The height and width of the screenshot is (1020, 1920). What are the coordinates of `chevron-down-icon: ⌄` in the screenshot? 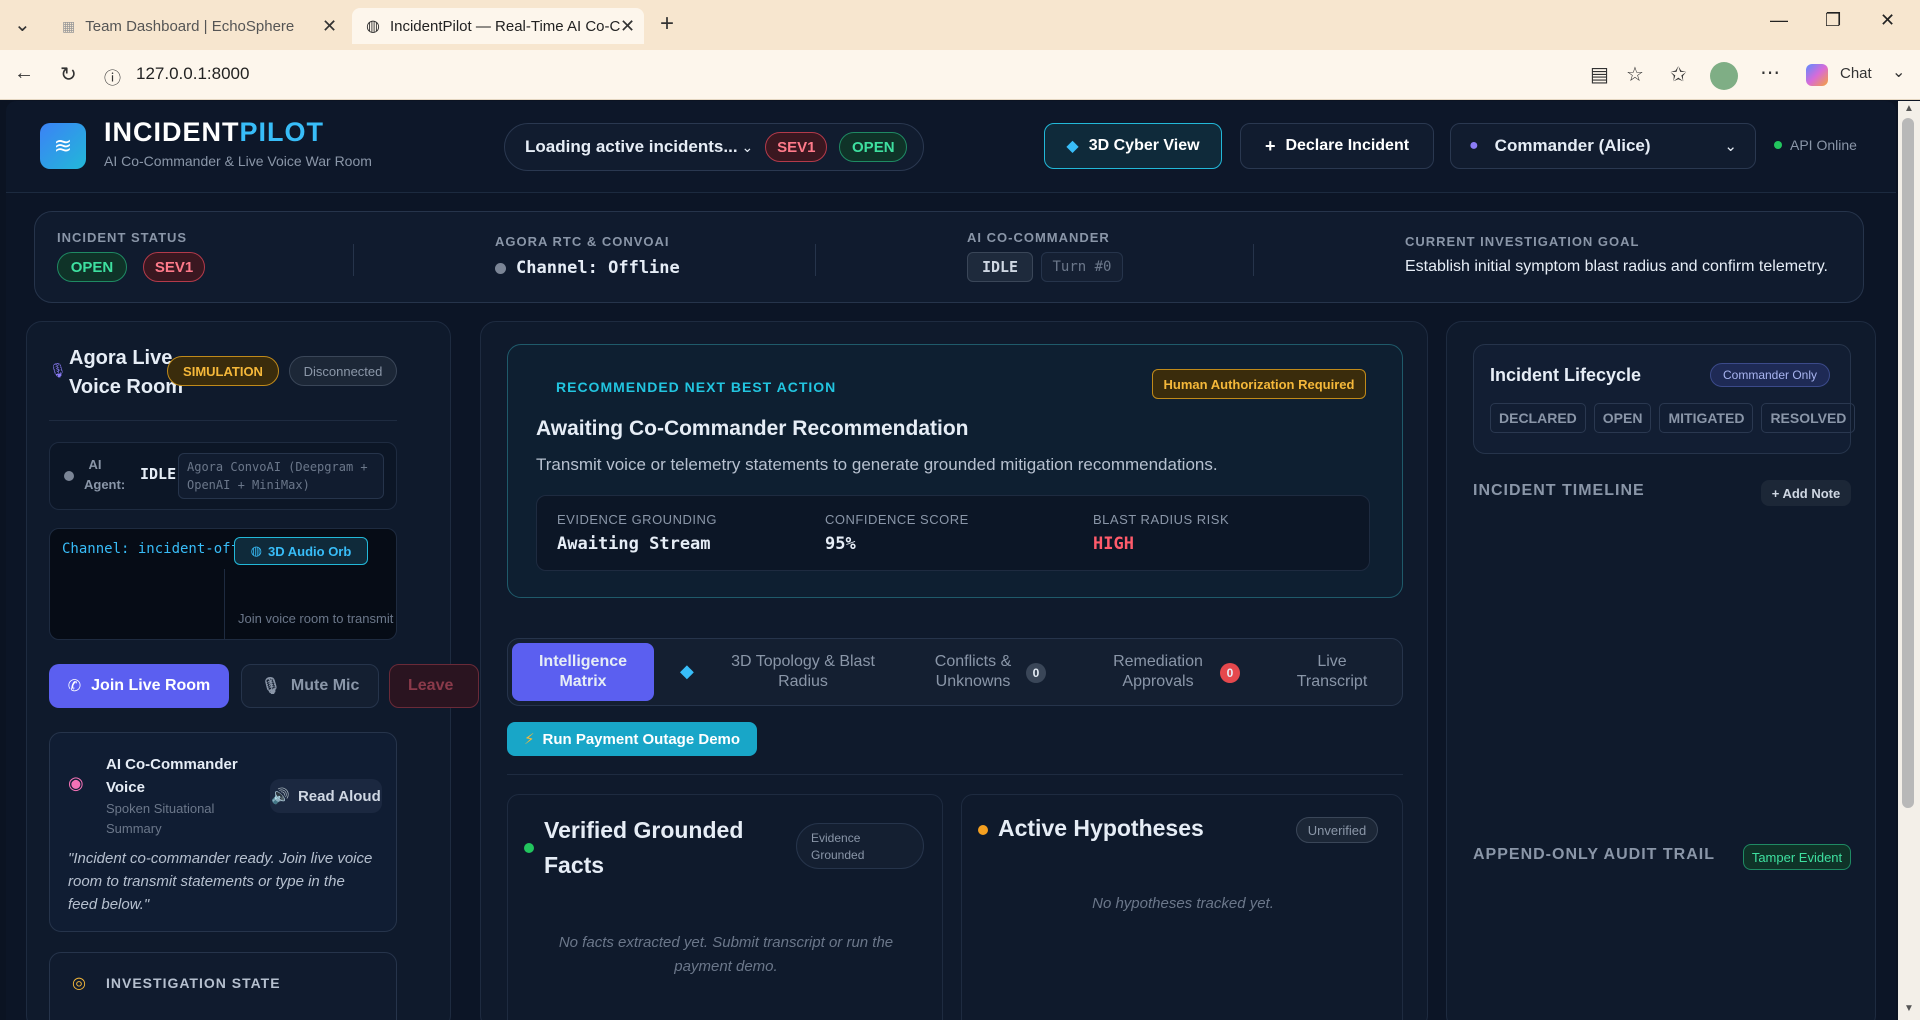 It's located at (1898, 72).